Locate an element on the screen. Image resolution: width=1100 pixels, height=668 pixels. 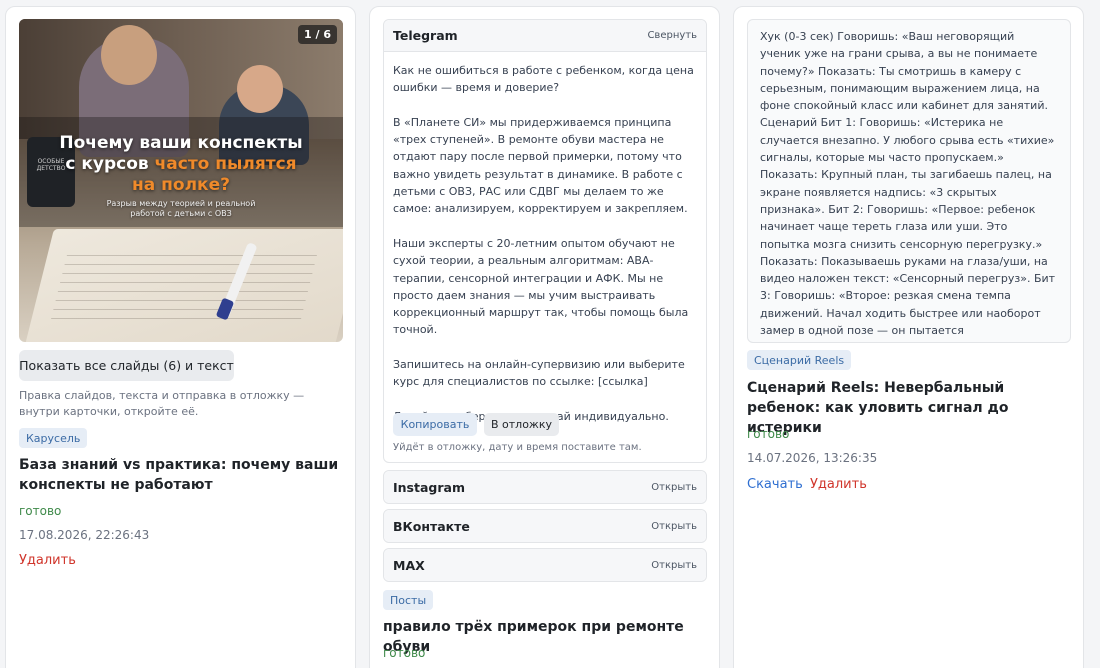
slide-headline-line3: на полке? is located at coordinates (181, 185).